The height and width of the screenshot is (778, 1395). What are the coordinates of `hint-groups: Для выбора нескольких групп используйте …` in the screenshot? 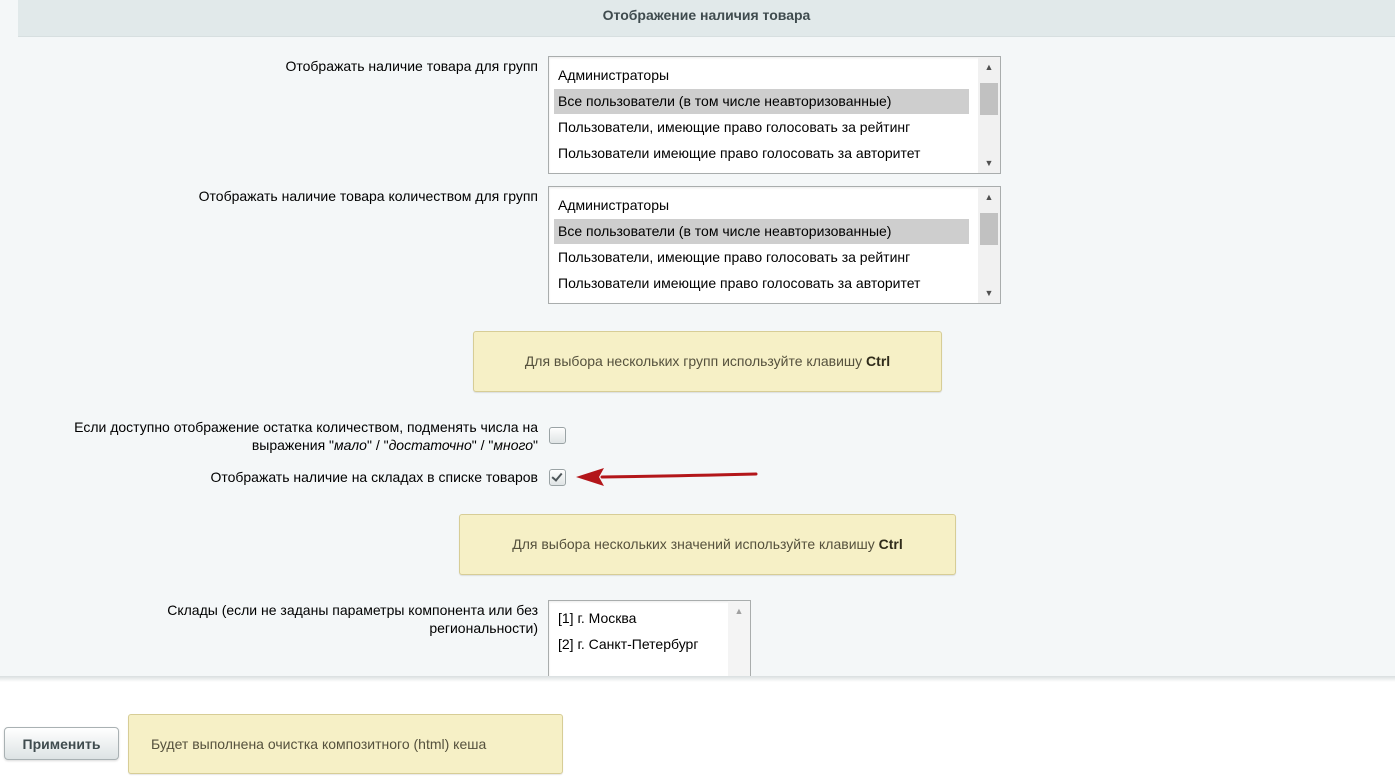 It's located at (707, 361).